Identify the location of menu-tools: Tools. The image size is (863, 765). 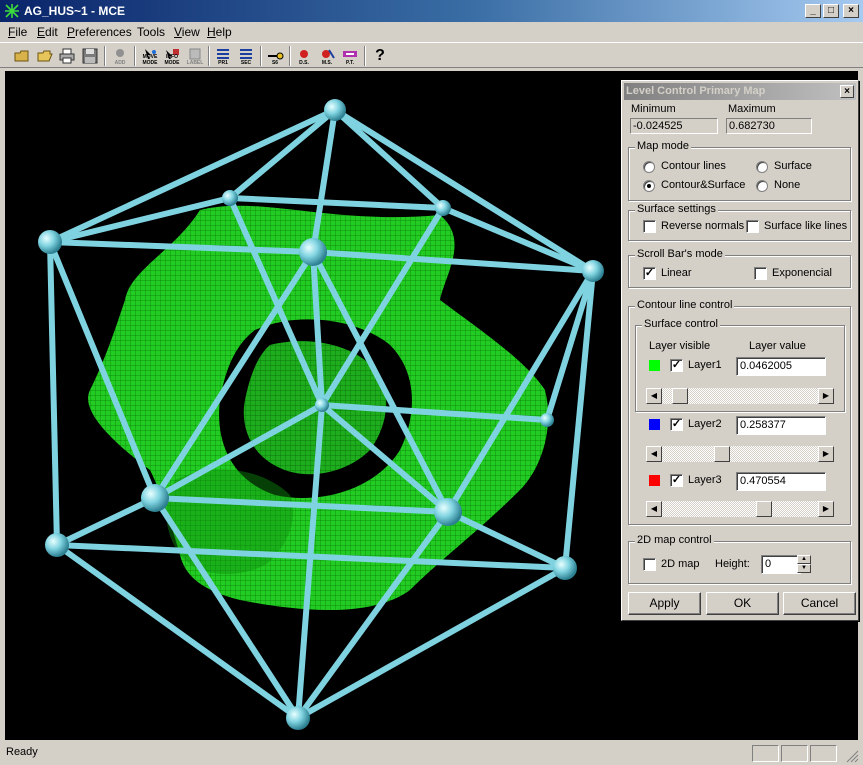
(151, 32).